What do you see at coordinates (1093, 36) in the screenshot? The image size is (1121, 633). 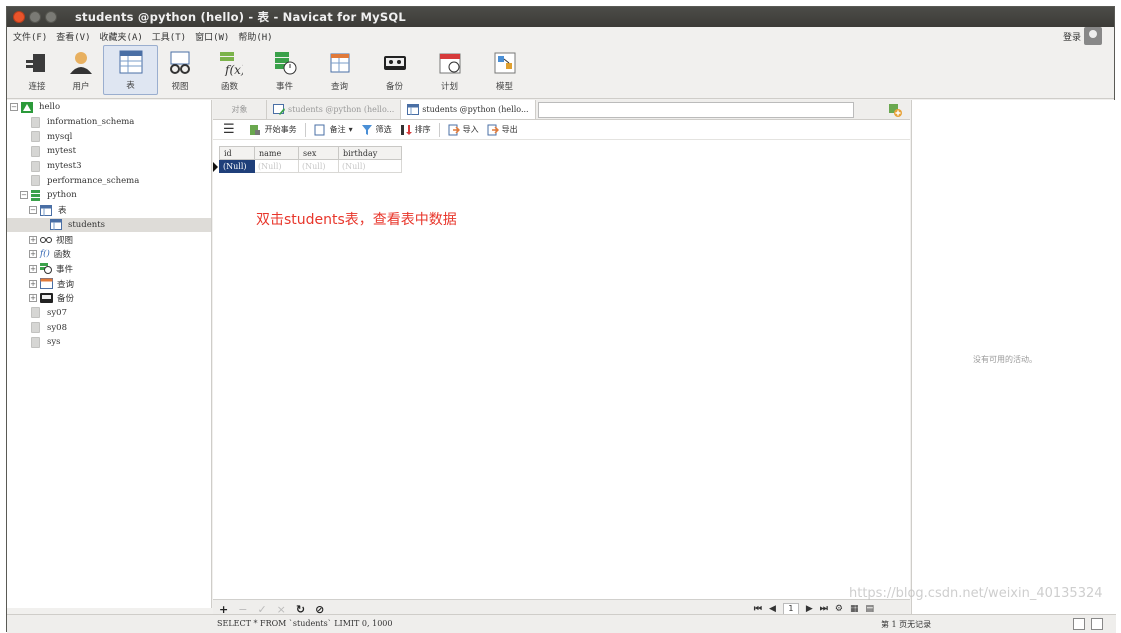 I see `user-avatar-icon` at bounding box center [1093, 36].